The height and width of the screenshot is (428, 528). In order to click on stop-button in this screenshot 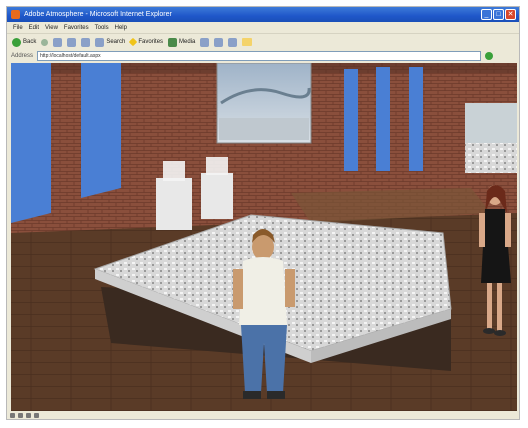, I will do `click(58, 42)`.